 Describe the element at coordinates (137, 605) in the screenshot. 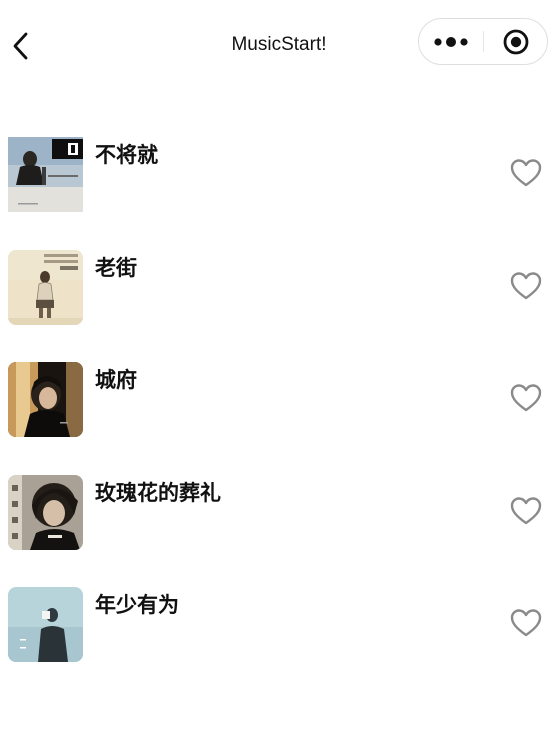

I see `song-title: 年少有为` at that location.